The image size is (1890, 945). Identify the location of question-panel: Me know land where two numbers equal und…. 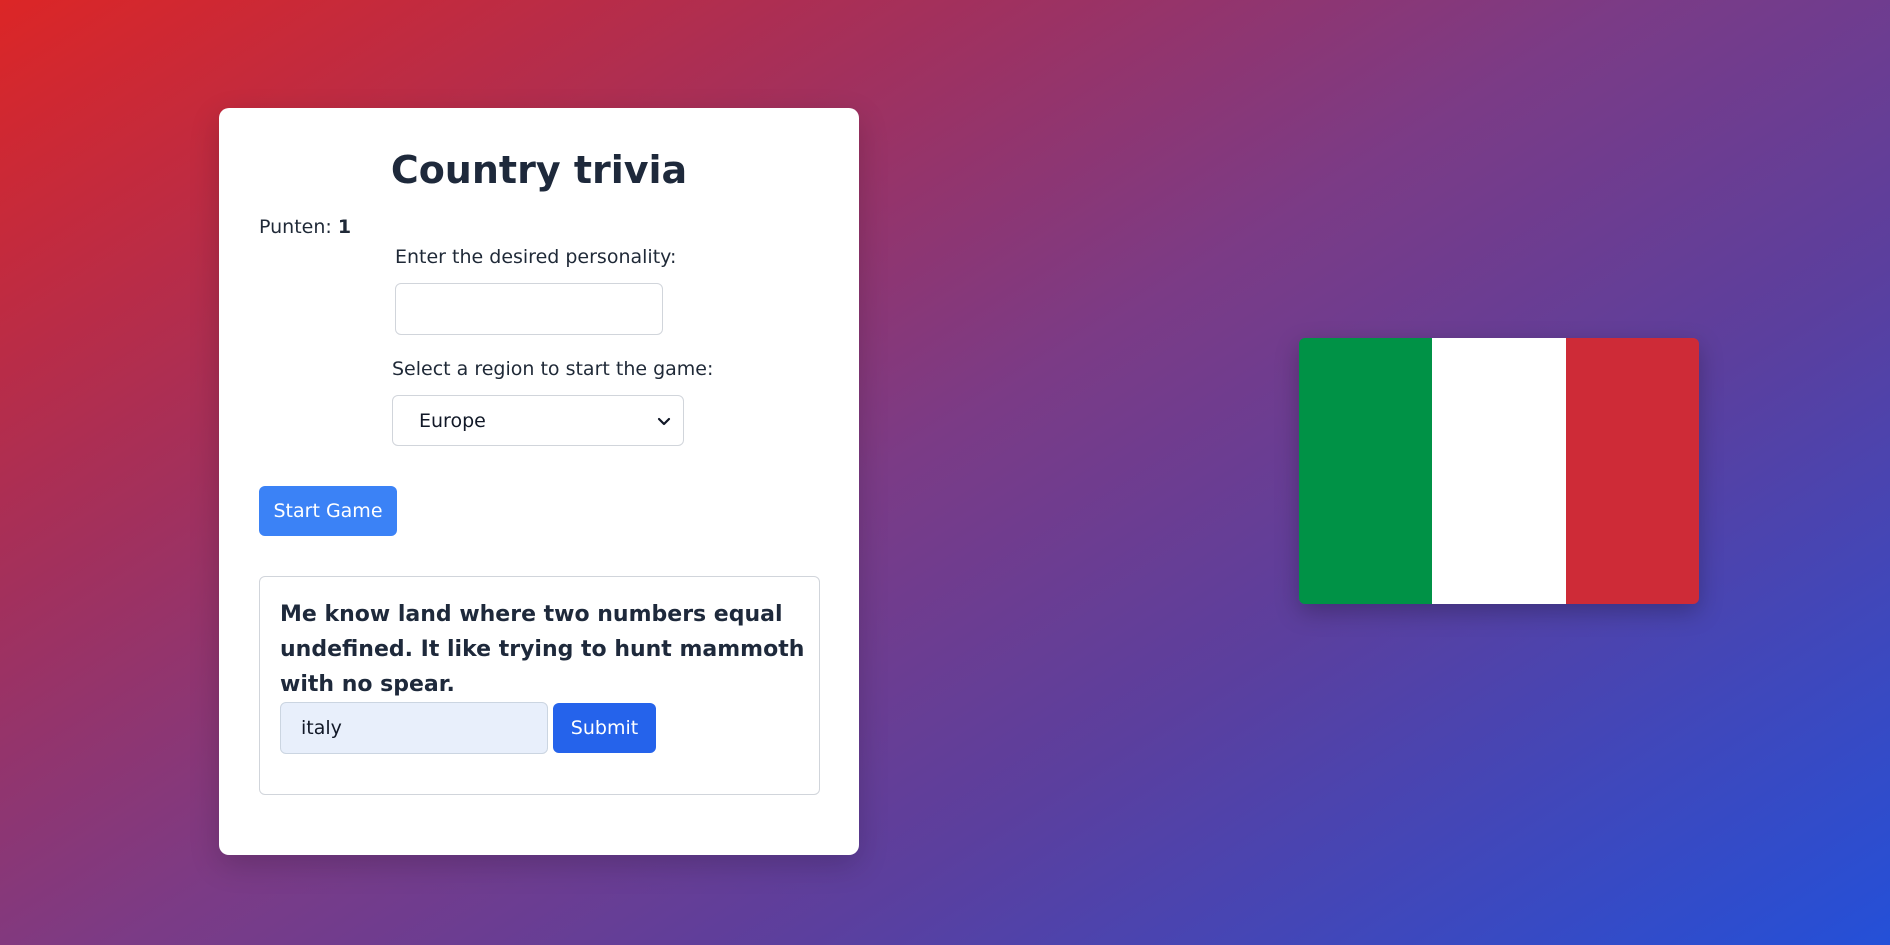
(539, 685).